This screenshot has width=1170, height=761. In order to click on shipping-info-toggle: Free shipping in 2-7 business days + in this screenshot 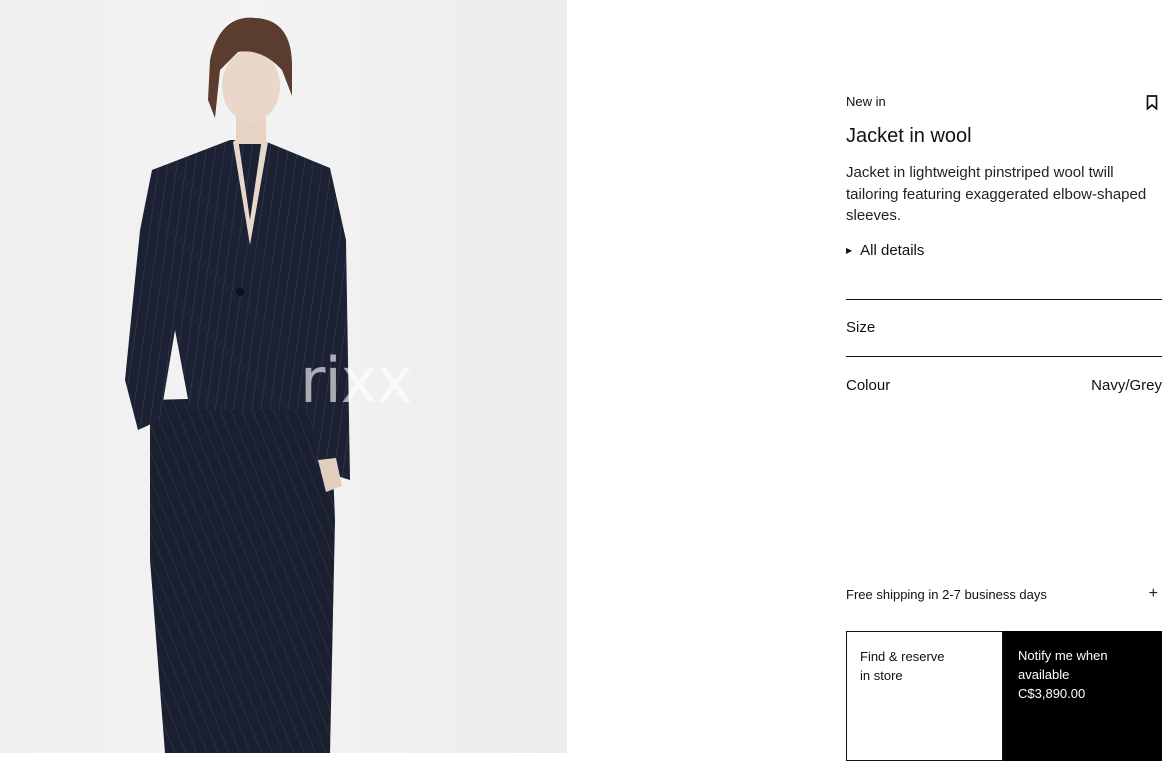, I will do `click(1004, 594)`.